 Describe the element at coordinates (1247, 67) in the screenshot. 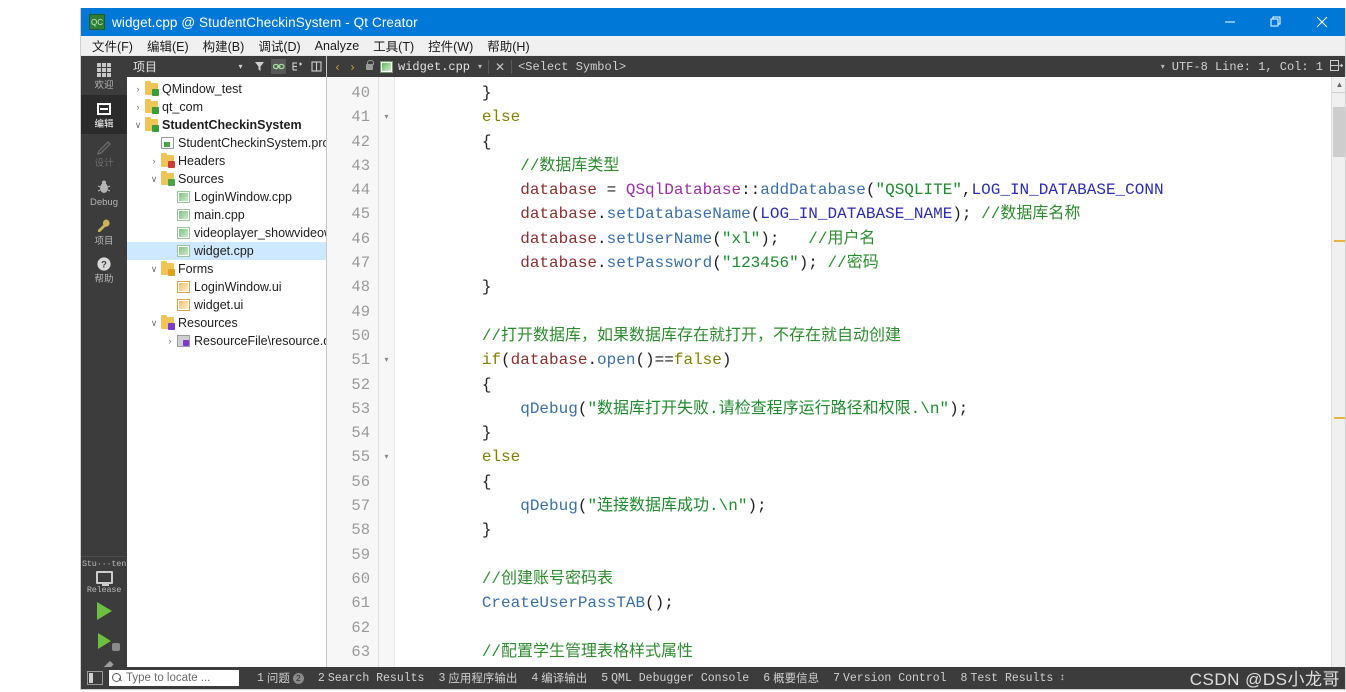

I see `encoding-and-cursor-position: UTF-8 Line: 1, Col: 1` at that location.